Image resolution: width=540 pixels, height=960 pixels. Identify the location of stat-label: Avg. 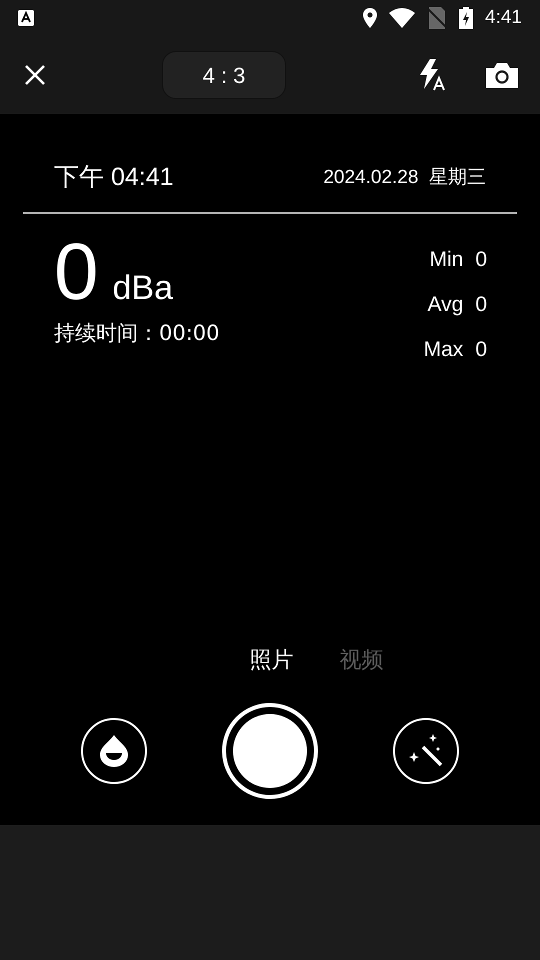
(446, 305).